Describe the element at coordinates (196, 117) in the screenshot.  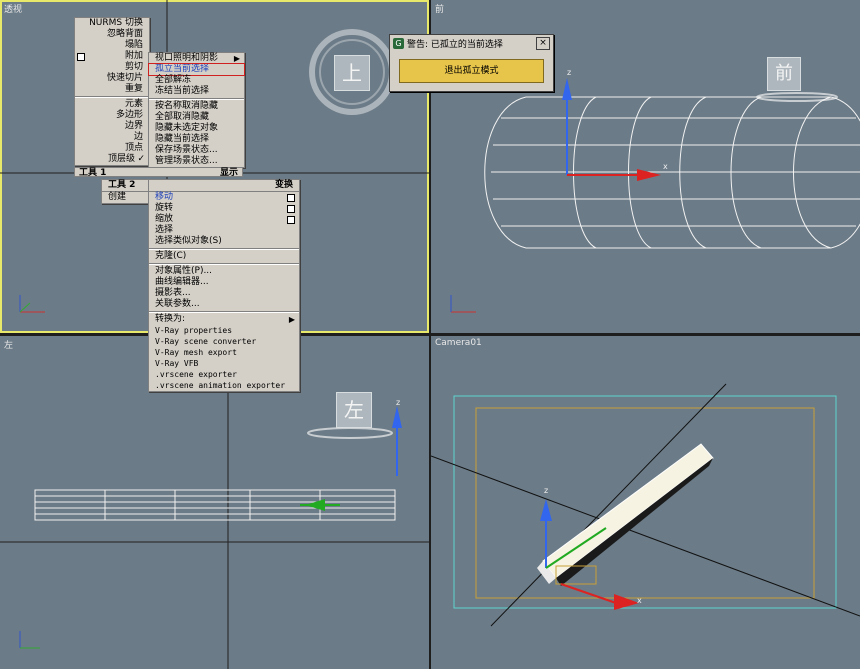
I see `menu-item-unhide-all: 全部取消隐藏` at that location.